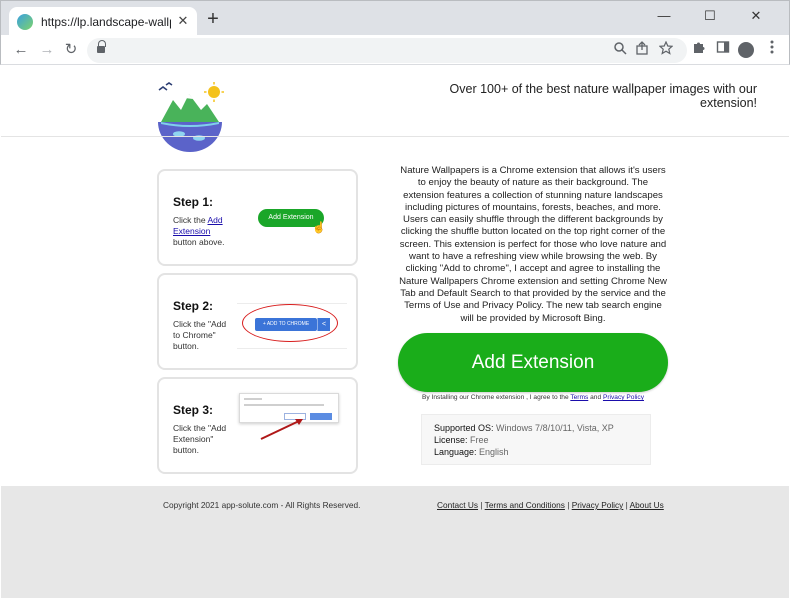 The height and width of the screenshot is (599, 790). I want to click on os-value: Windows 7/8/10/11, Vista, XP, so click(553, 428).